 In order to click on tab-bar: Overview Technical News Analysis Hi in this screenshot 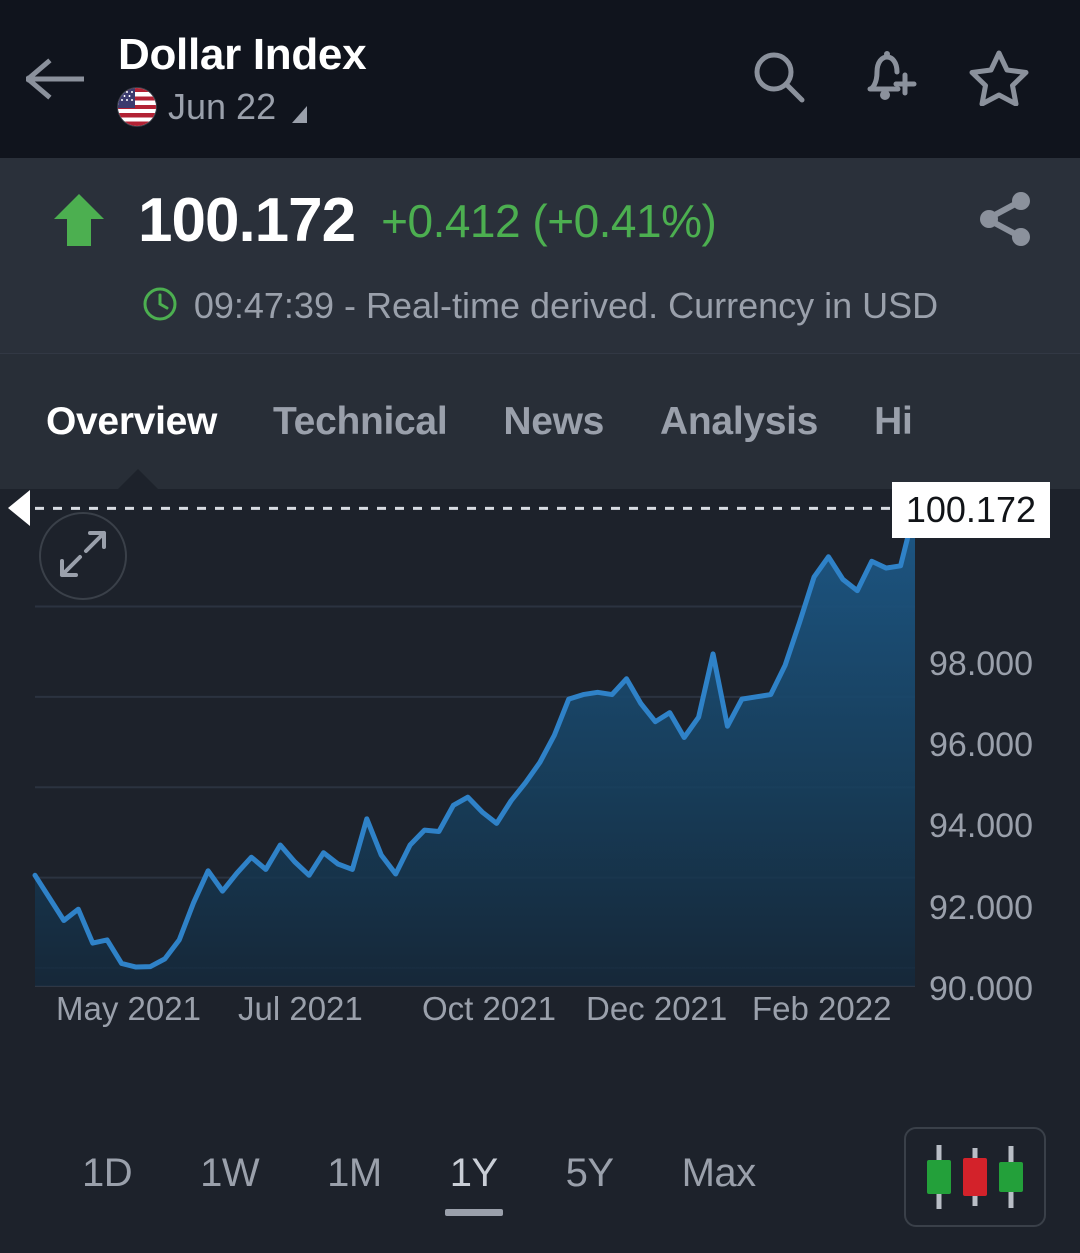, I will do `click(540, 421)`.